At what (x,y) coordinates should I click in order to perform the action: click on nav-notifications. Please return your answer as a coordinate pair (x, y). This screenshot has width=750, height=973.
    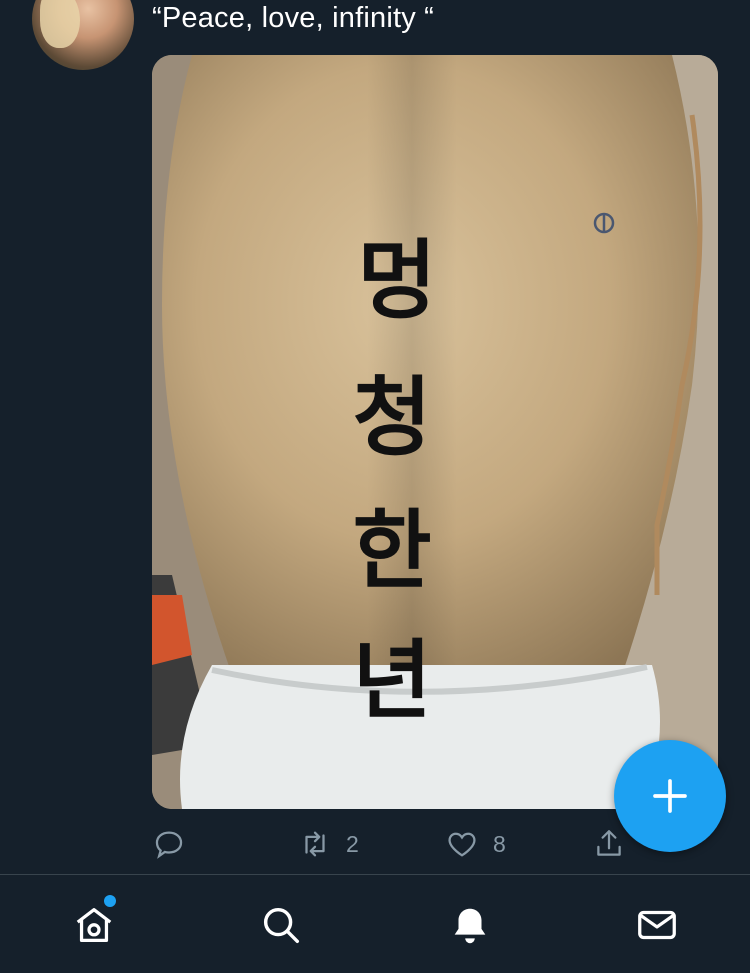
    Looking at the image, I should click on (470, 925).